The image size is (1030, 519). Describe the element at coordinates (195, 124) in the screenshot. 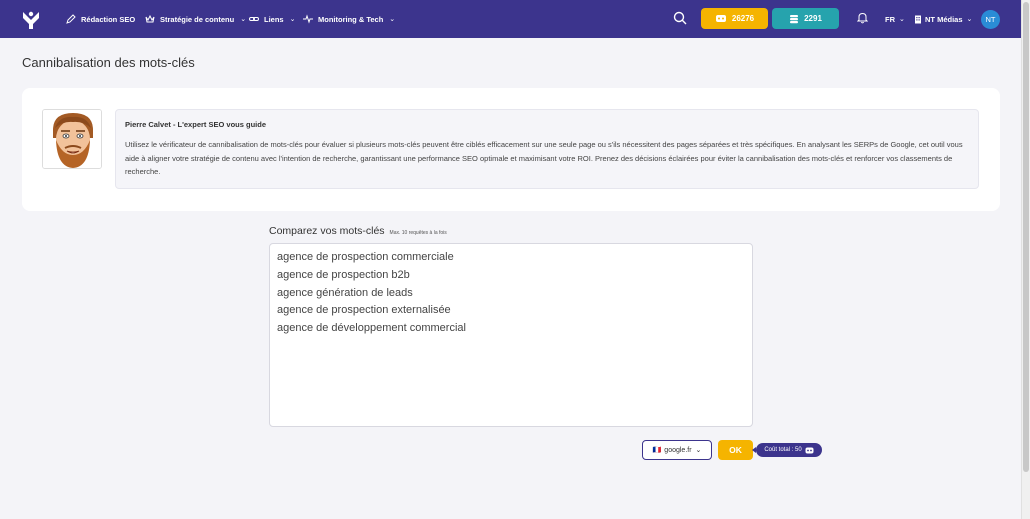

I see `expert-name: Pierre Calvet - L'expert SEO vous guide` at that location.